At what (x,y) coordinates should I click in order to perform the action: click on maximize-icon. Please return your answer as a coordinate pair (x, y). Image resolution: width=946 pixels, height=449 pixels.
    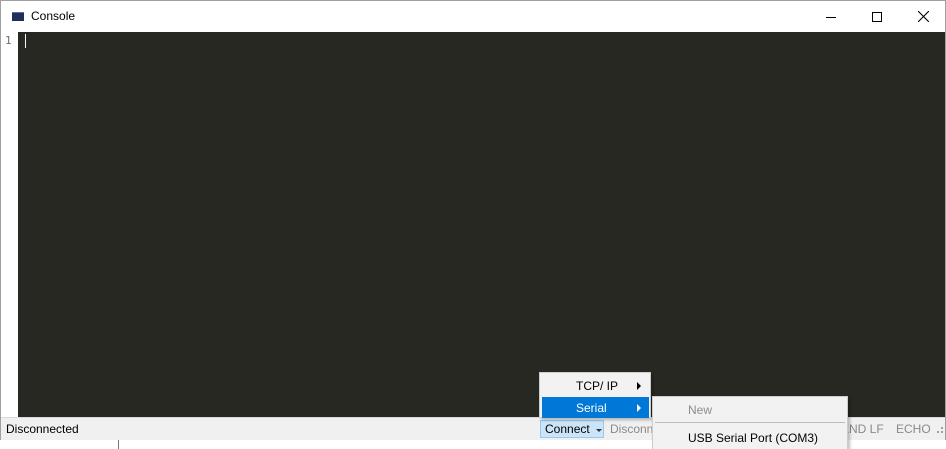
    Looking at the image, I should click on (877, 16).